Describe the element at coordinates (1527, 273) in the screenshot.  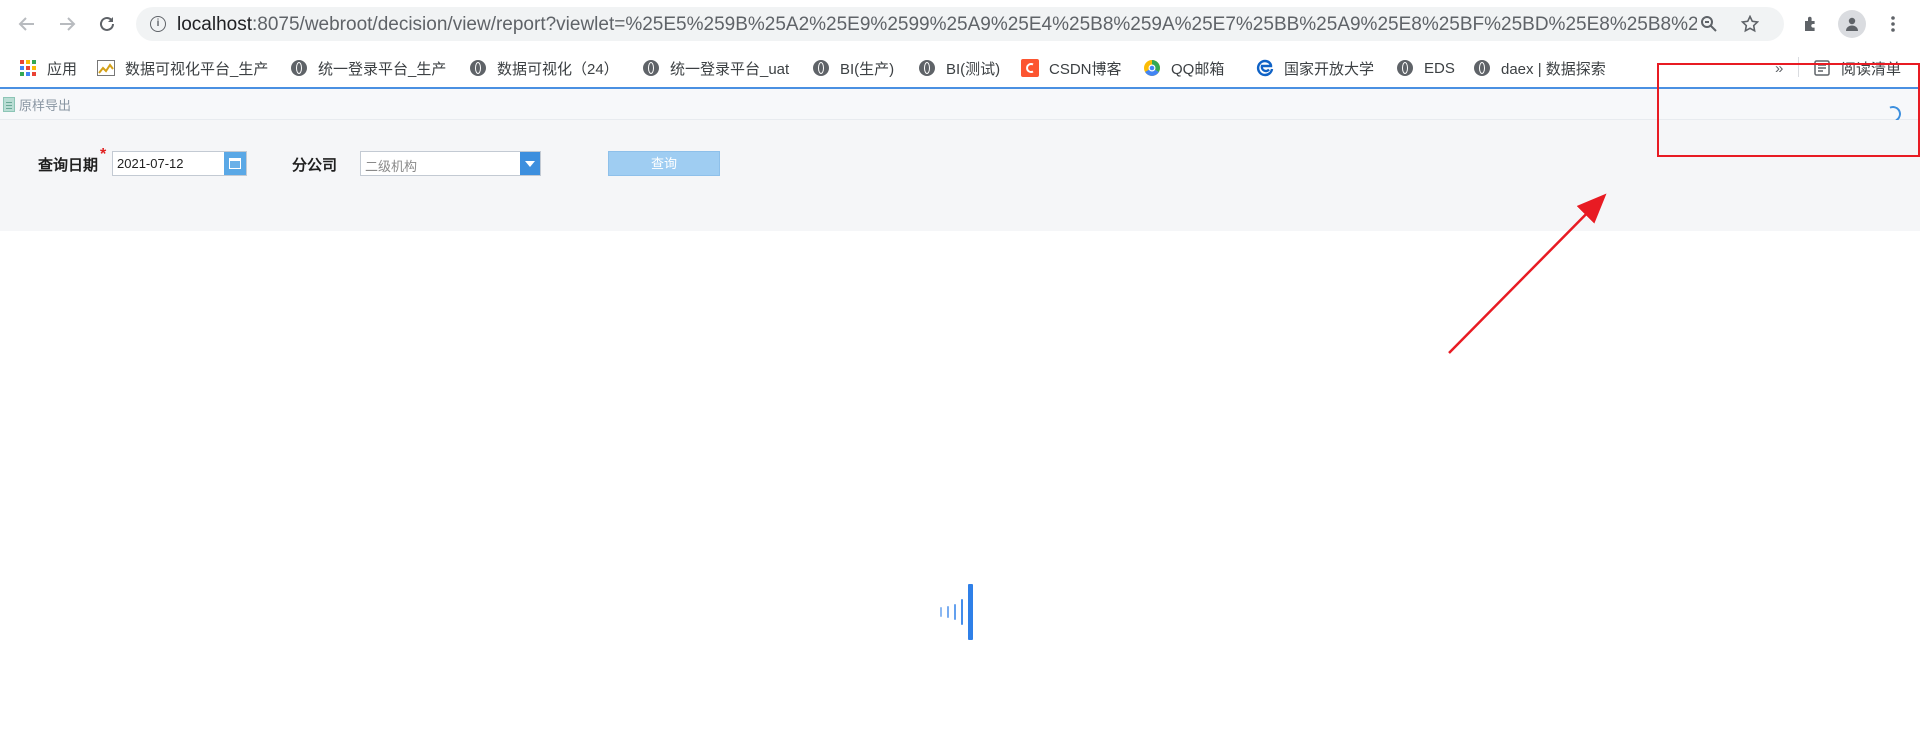
I see `annotation-arrow-icon` at that location.